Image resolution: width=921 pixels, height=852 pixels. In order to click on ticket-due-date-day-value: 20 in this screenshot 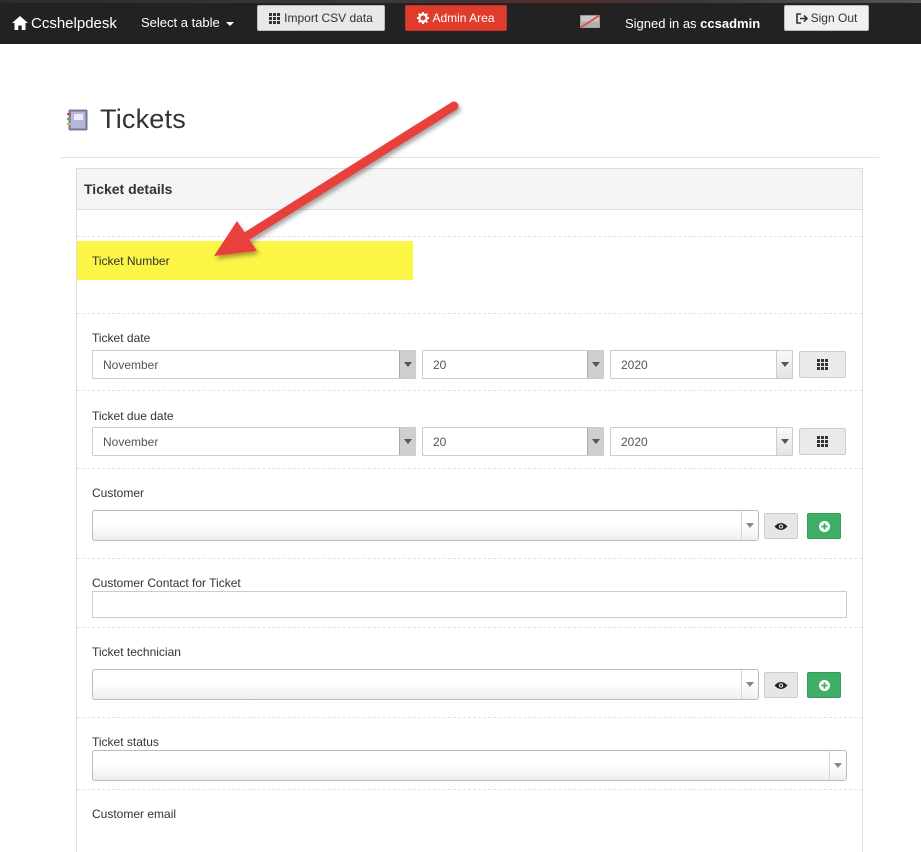, I will do `click(440, 442)`.